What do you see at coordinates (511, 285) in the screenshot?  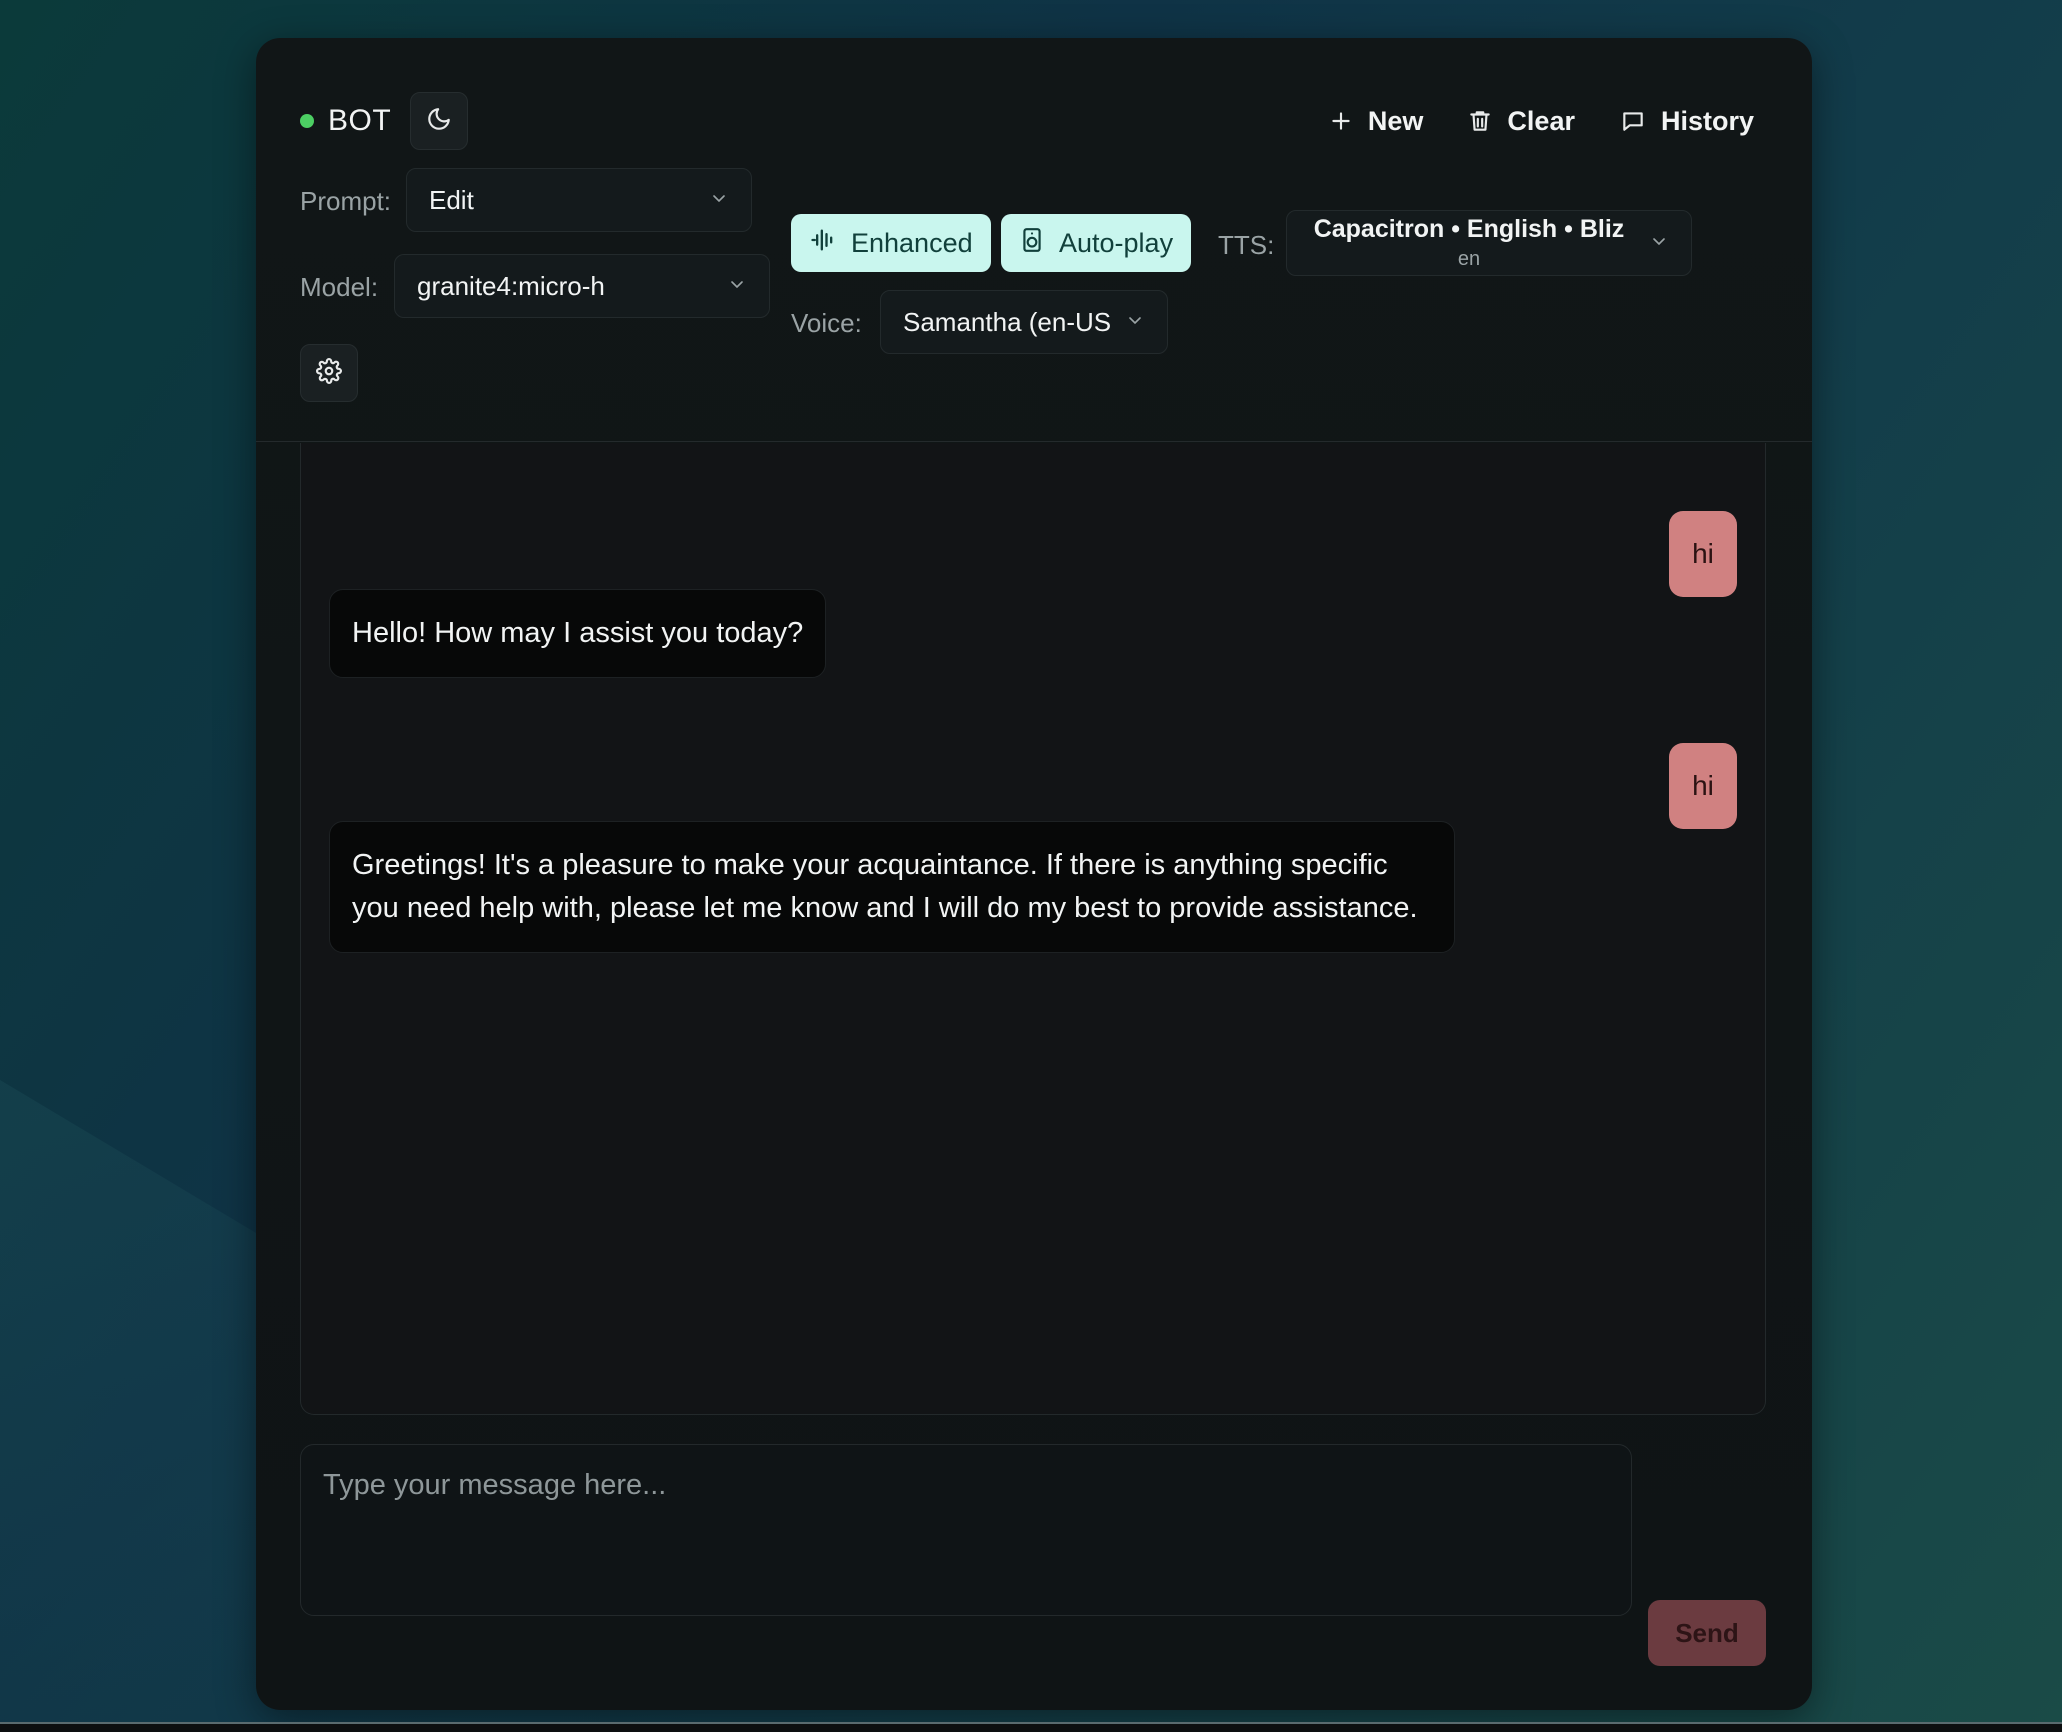 I see `model-value: granite4:micro-h` at bounding box center [511, 285].